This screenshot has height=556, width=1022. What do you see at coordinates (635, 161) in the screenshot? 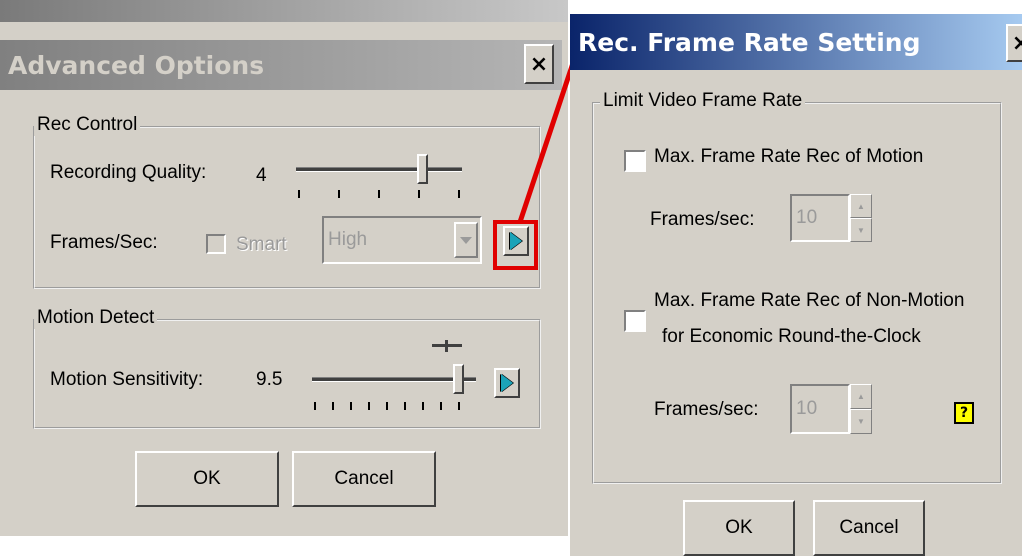
I see `motion-max-rate-checkbox` at bounding box center [635, 161].